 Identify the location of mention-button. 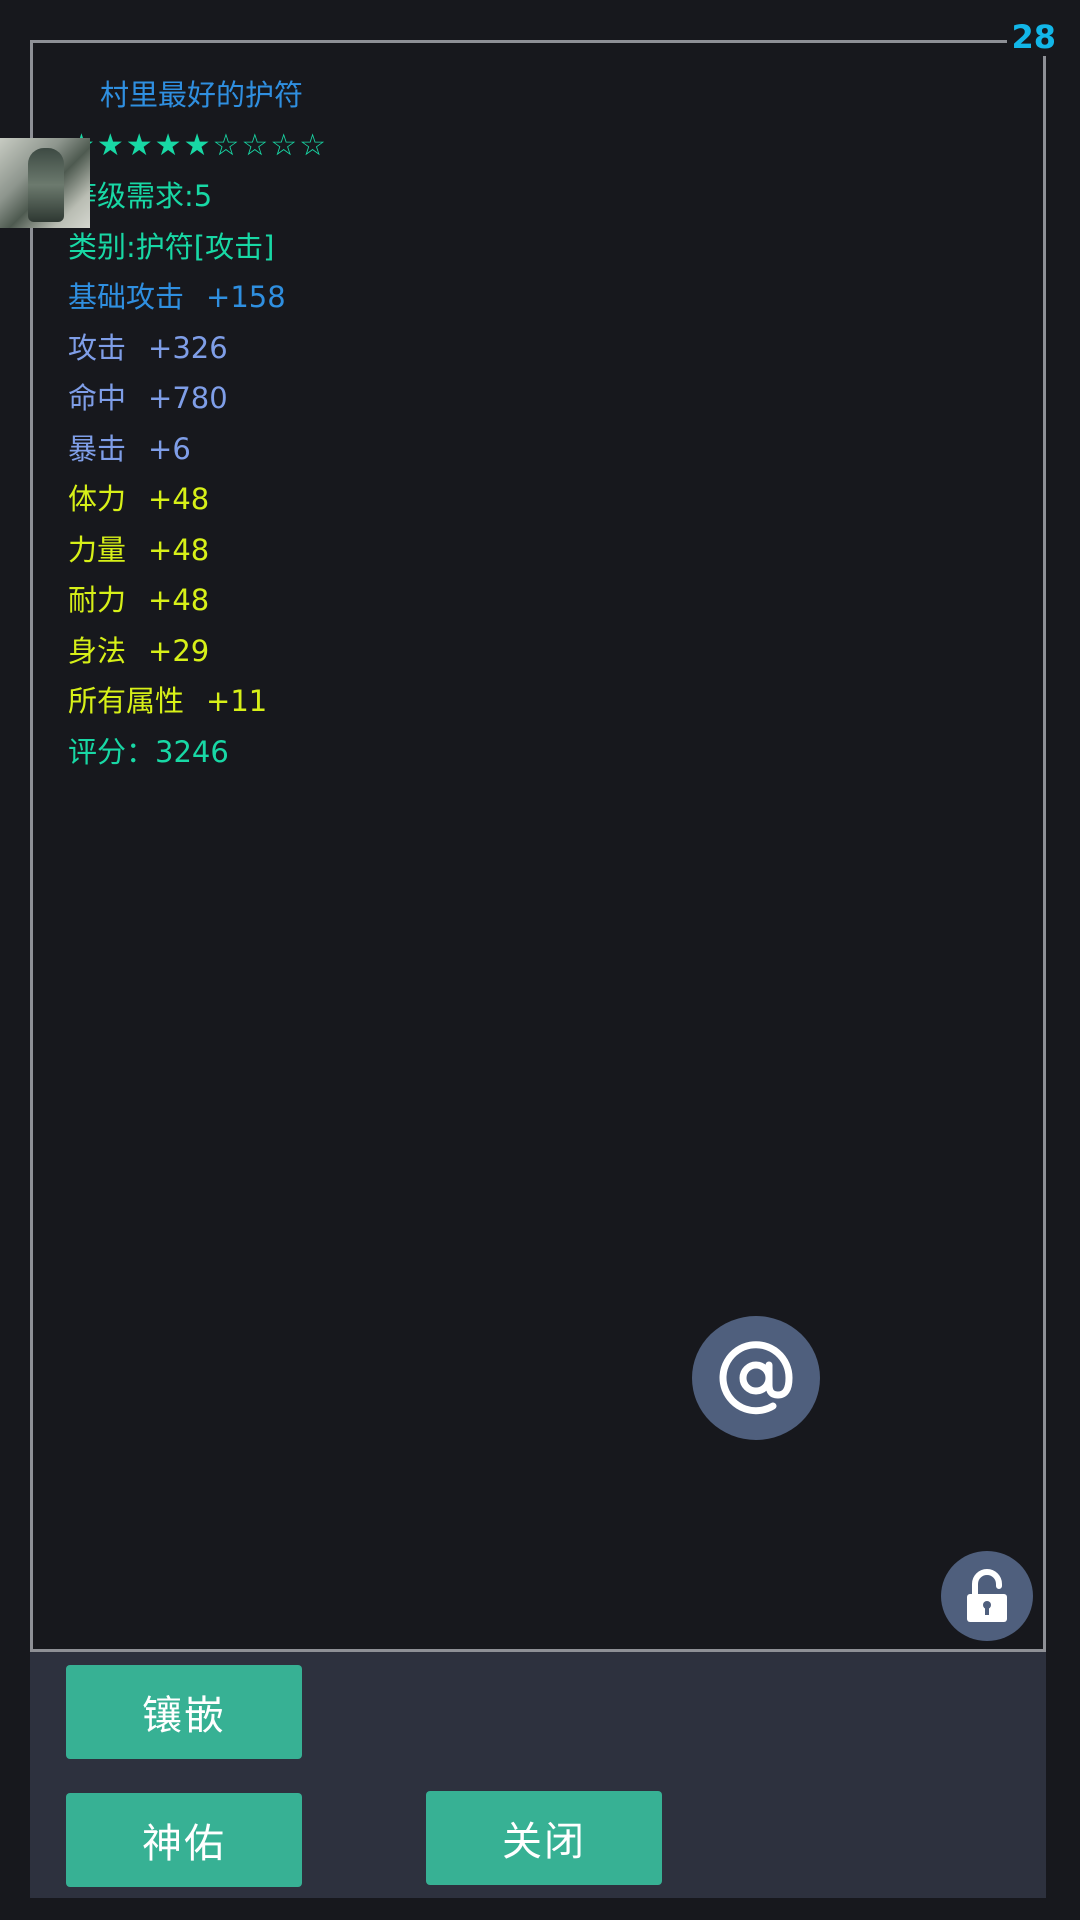
(756, 1378).